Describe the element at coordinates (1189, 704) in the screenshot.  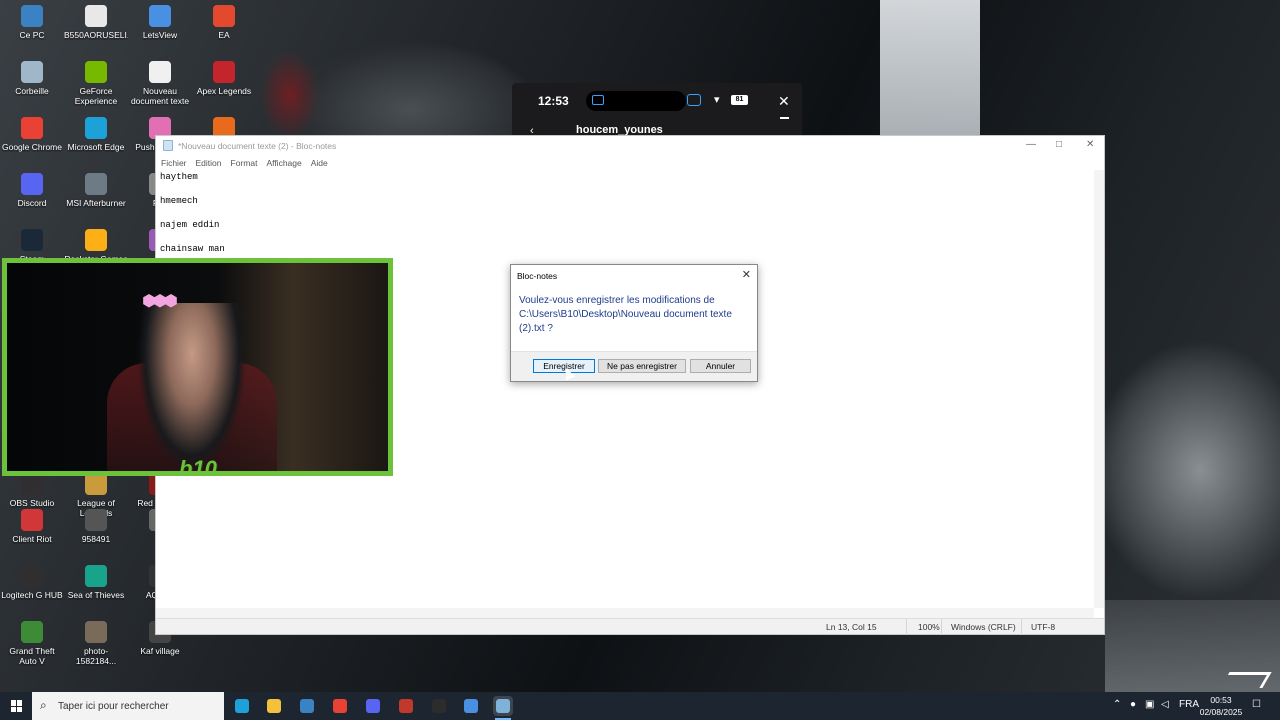
I see `language-indicator: FRA` at that location.